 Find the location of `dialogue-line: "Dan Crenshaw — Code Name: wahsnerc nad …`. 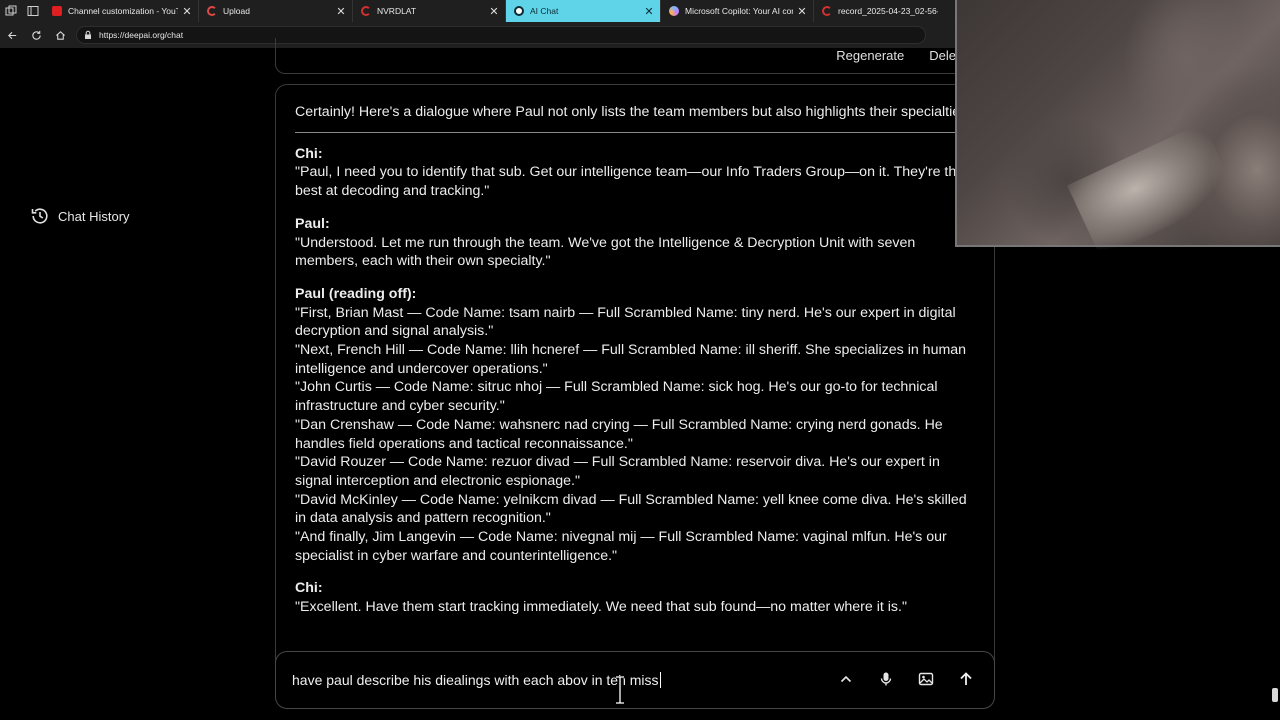

dialogue-line: "Dan Crenshaw — Code Name: wahsnerc nad … is located at coordinates (619, 434).